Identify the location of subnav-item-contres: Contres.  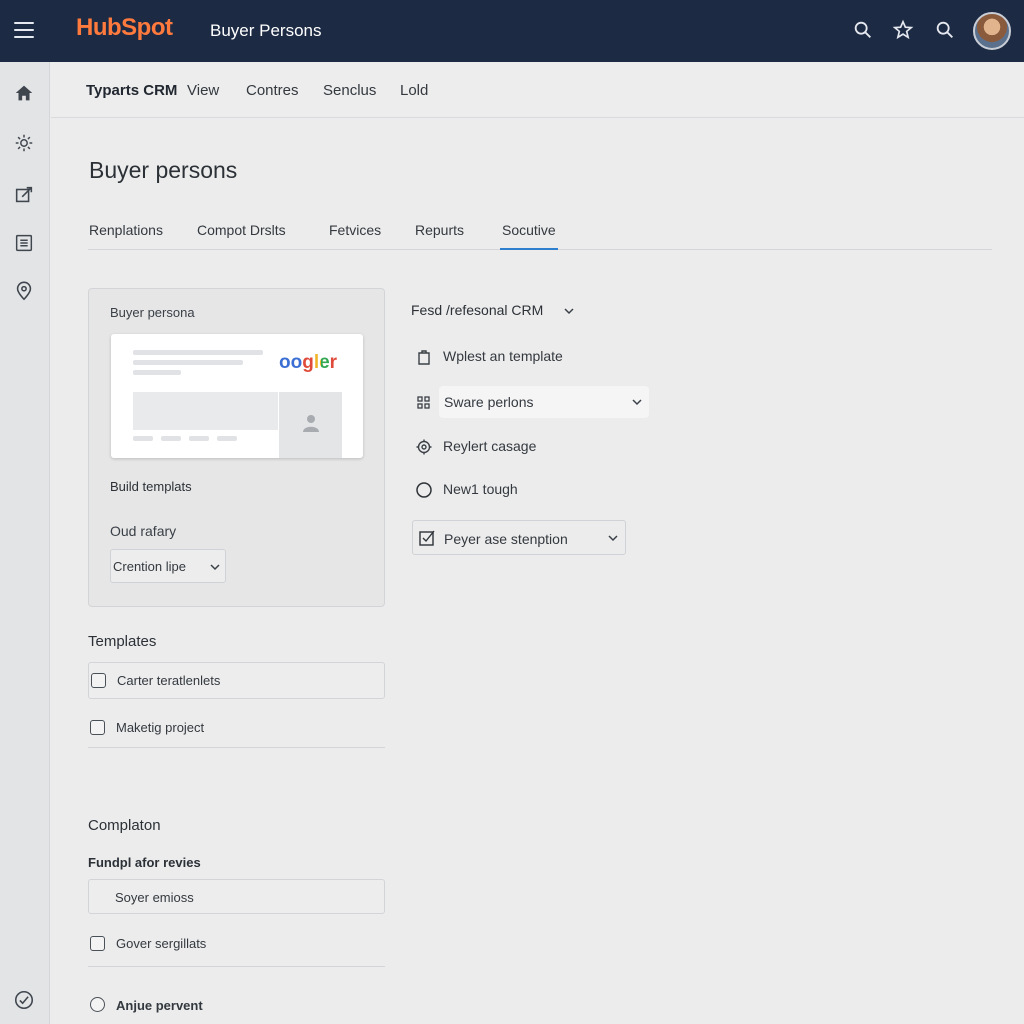
(272, 90).